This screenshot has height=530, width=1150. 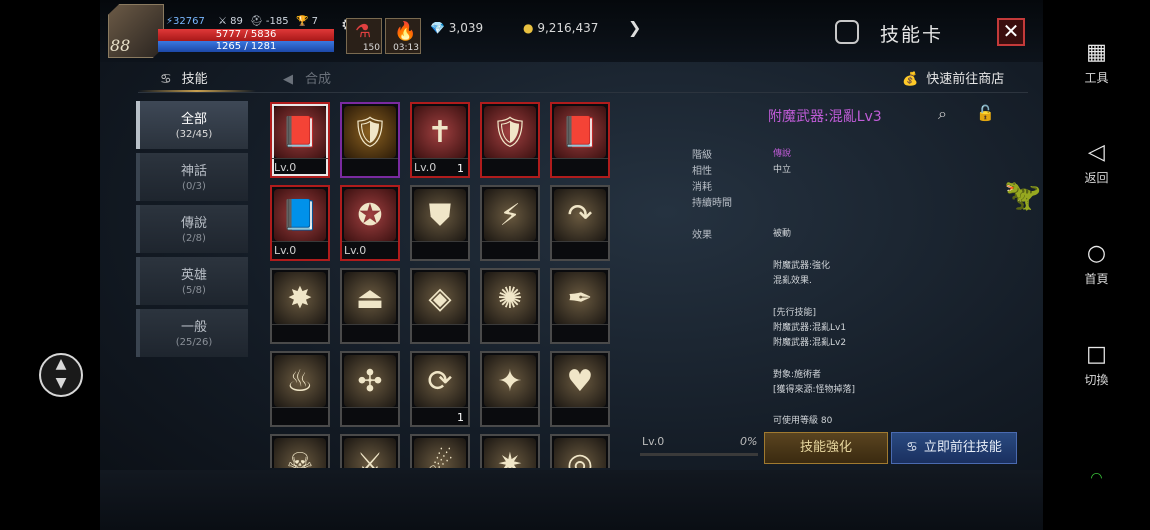 I want to click on dino-mascot-icon: 🦖, so click(x=1022, y=195).